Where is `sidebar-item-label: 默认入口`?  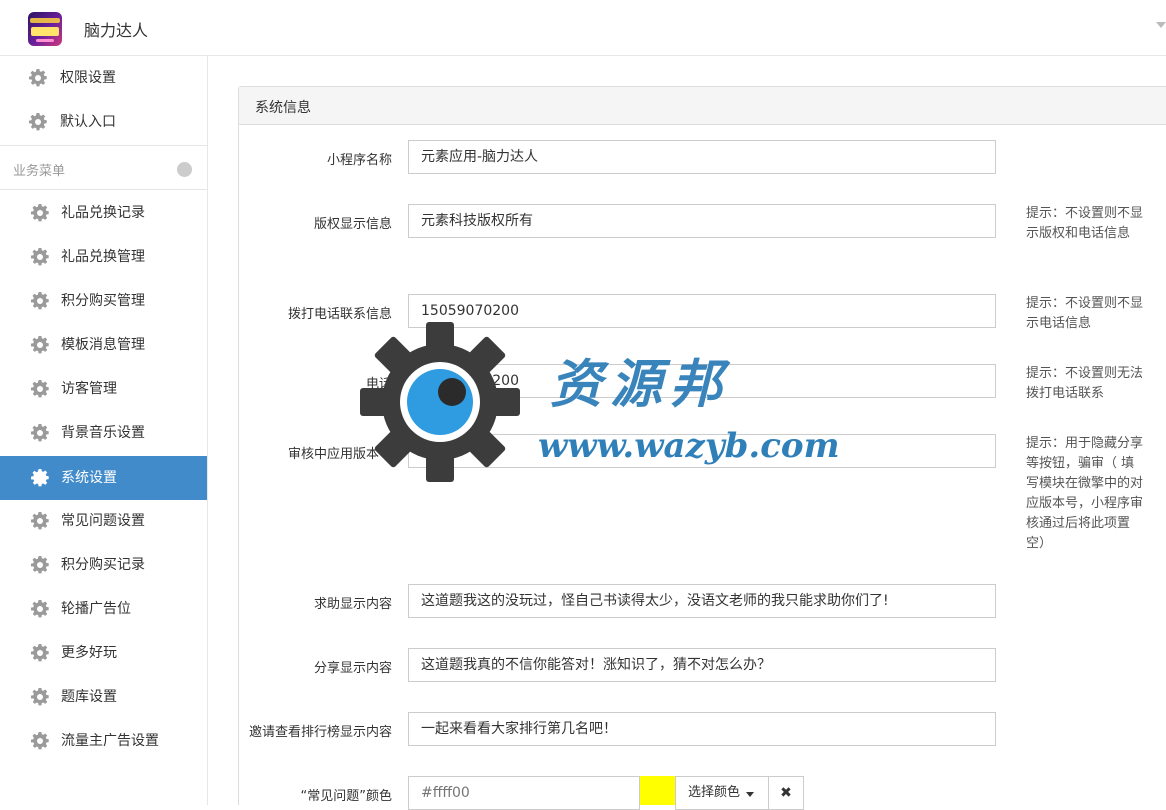 sidebar-item-label: 默认入口 is located at coordinates (88, 122).